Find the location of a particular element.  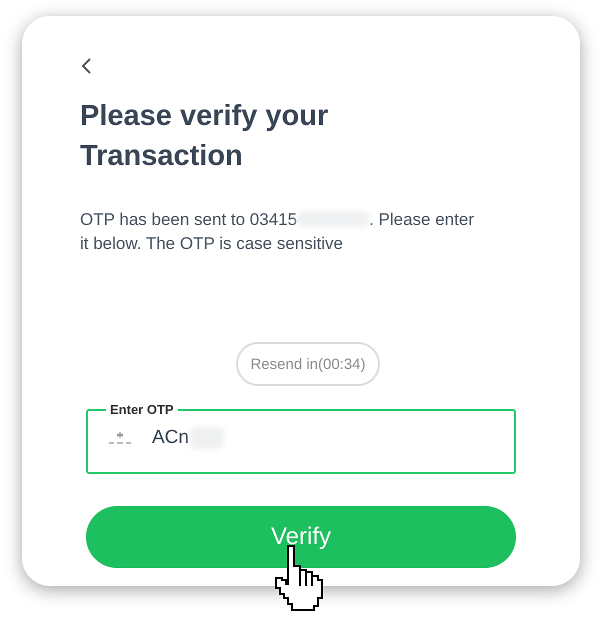

verify-button: Verify is located at coordinates (301, 537).